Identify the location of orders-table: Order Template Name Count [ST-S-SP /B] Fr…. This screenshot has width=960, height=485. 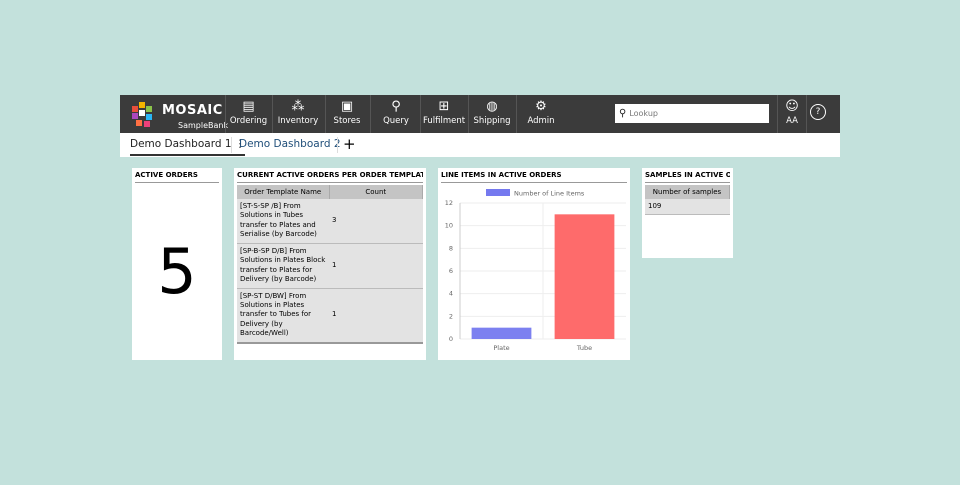
(330, 264).